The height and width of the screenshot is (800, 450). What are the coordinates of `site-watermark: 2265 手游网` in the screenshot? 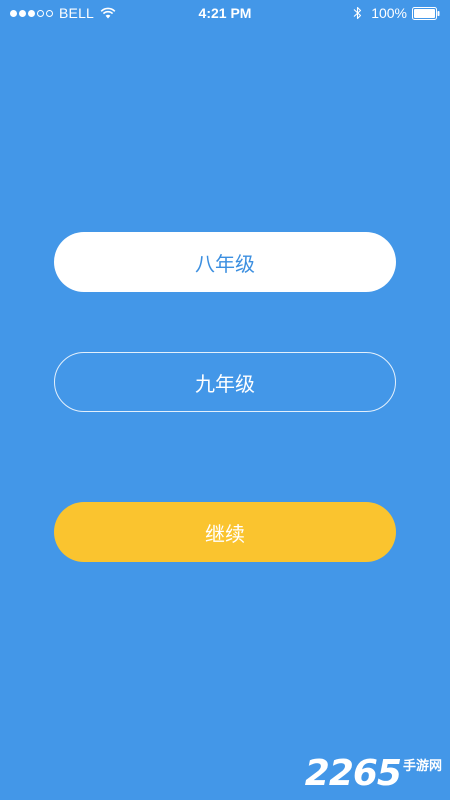 It's located at (373, 773).